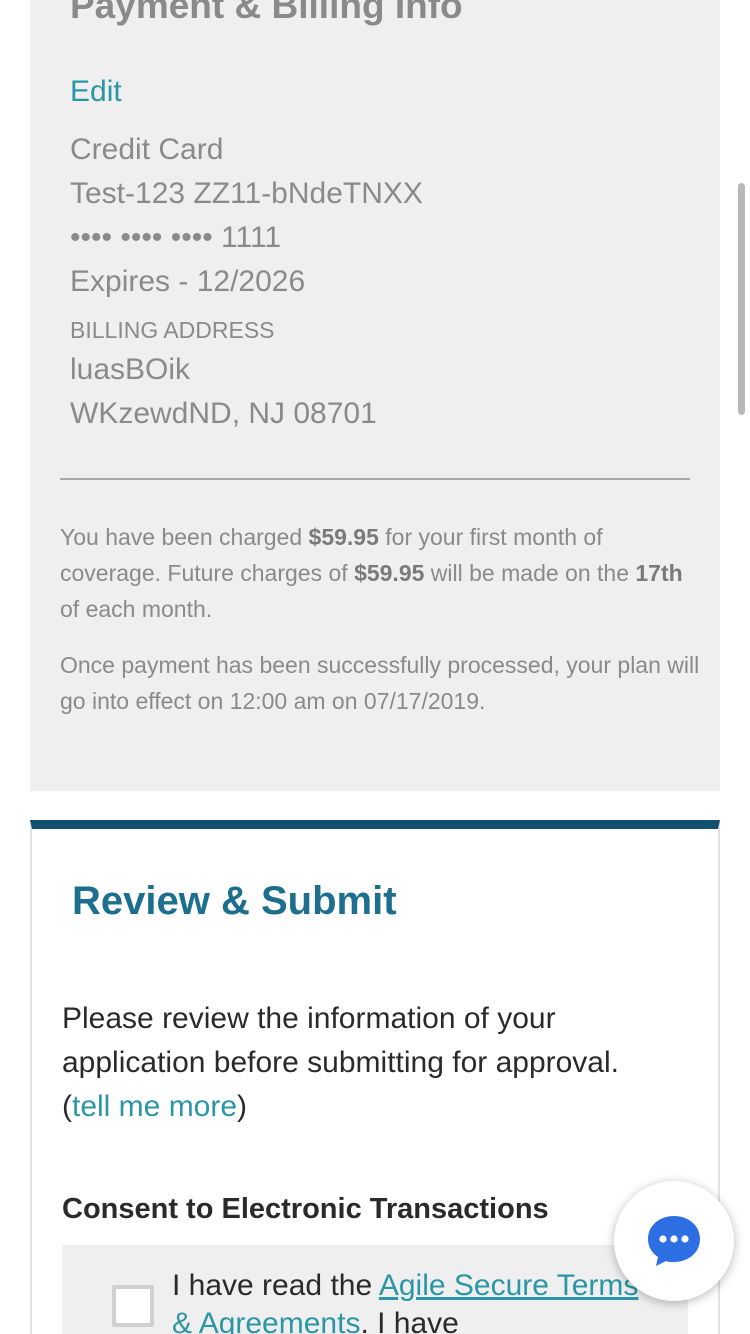 The height and width of the screenshot is (1334, 750). What do you see at coordinates (133, 1306) in the screenshot?
I see `consent-checkbox` at bounding box center [133, 1306].